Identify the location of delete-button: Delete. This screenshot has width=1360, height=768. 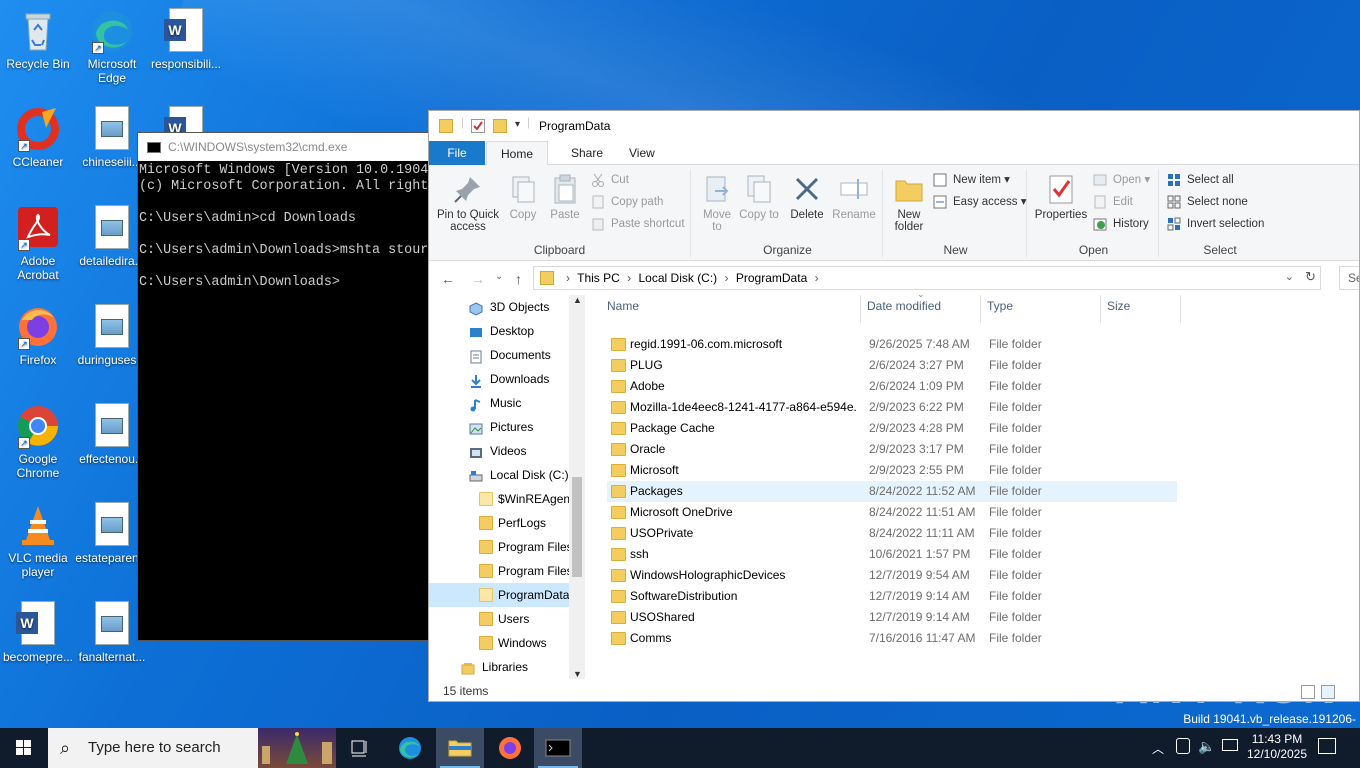
(807, 197).